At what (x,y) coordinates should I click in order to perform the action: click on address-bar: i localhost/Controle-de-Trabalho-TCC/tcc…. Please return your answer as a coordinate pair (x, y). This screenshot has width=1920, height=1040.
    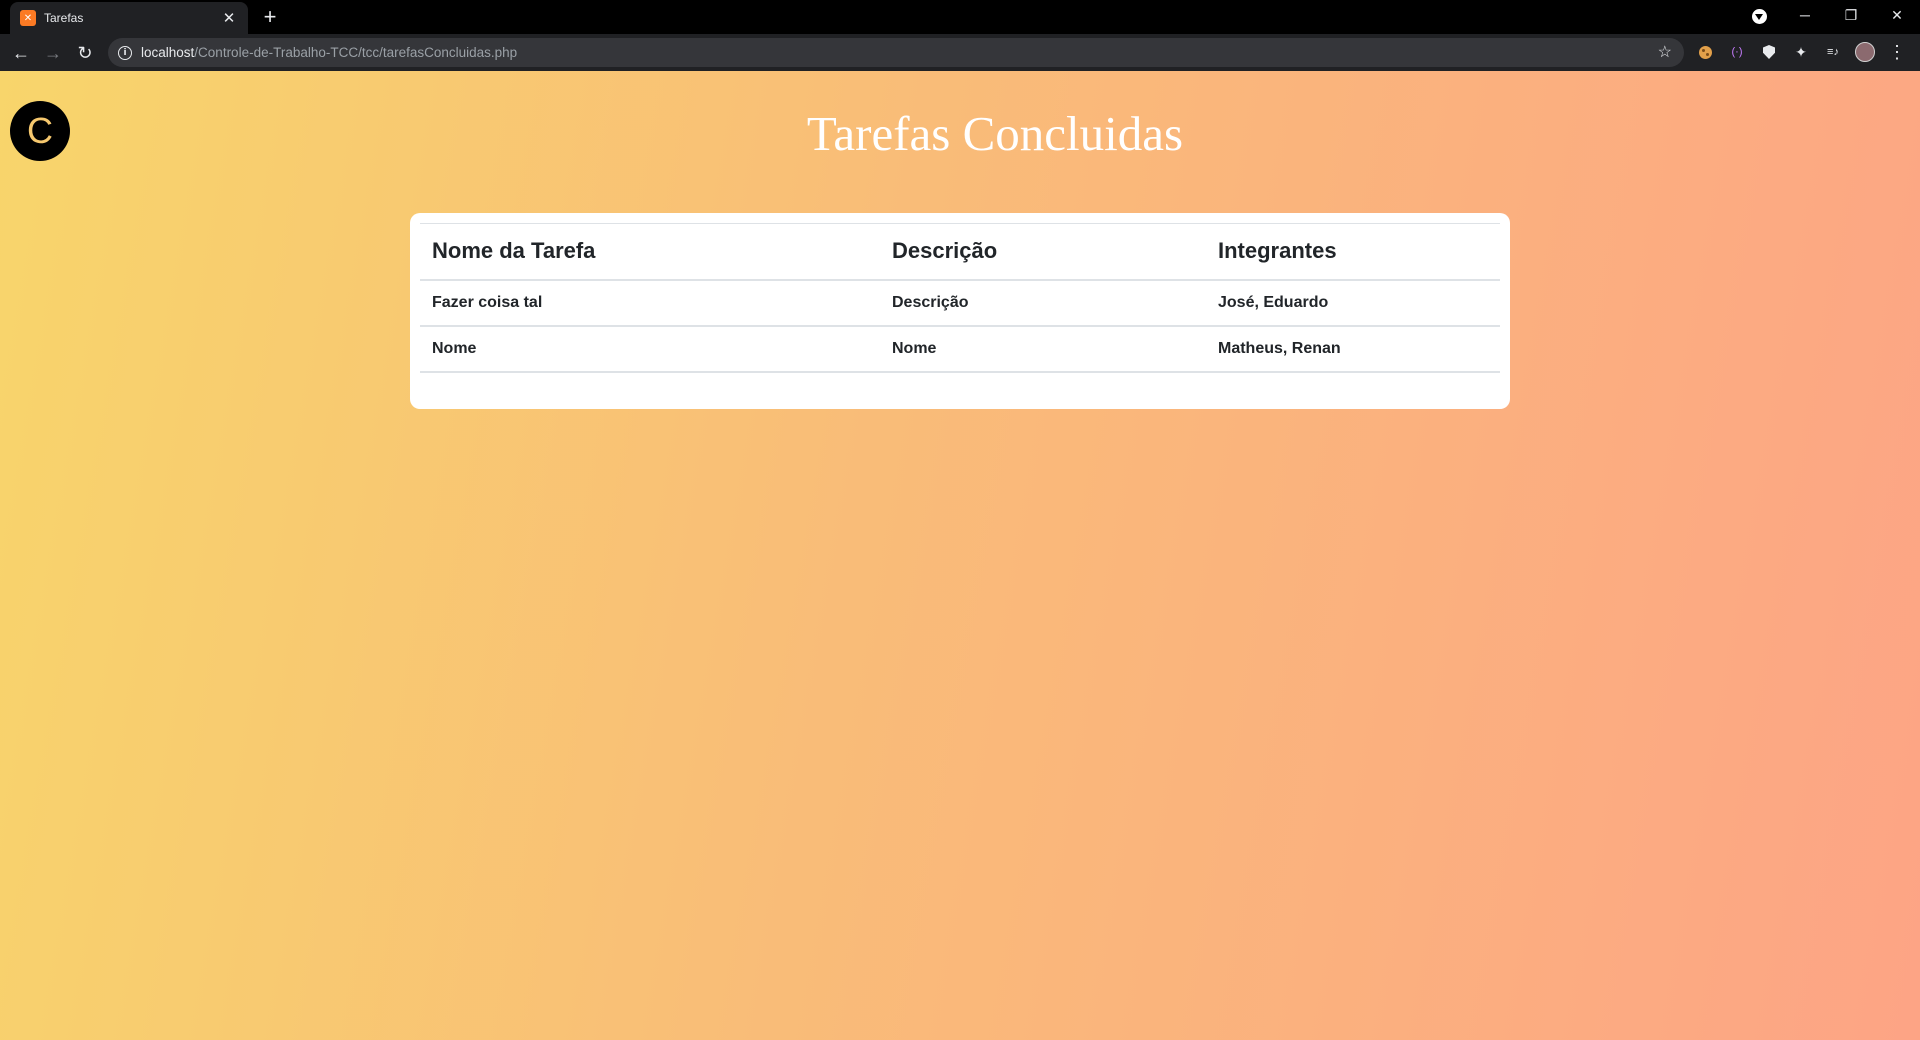
    Looking at the image, I should click on (896, 52).